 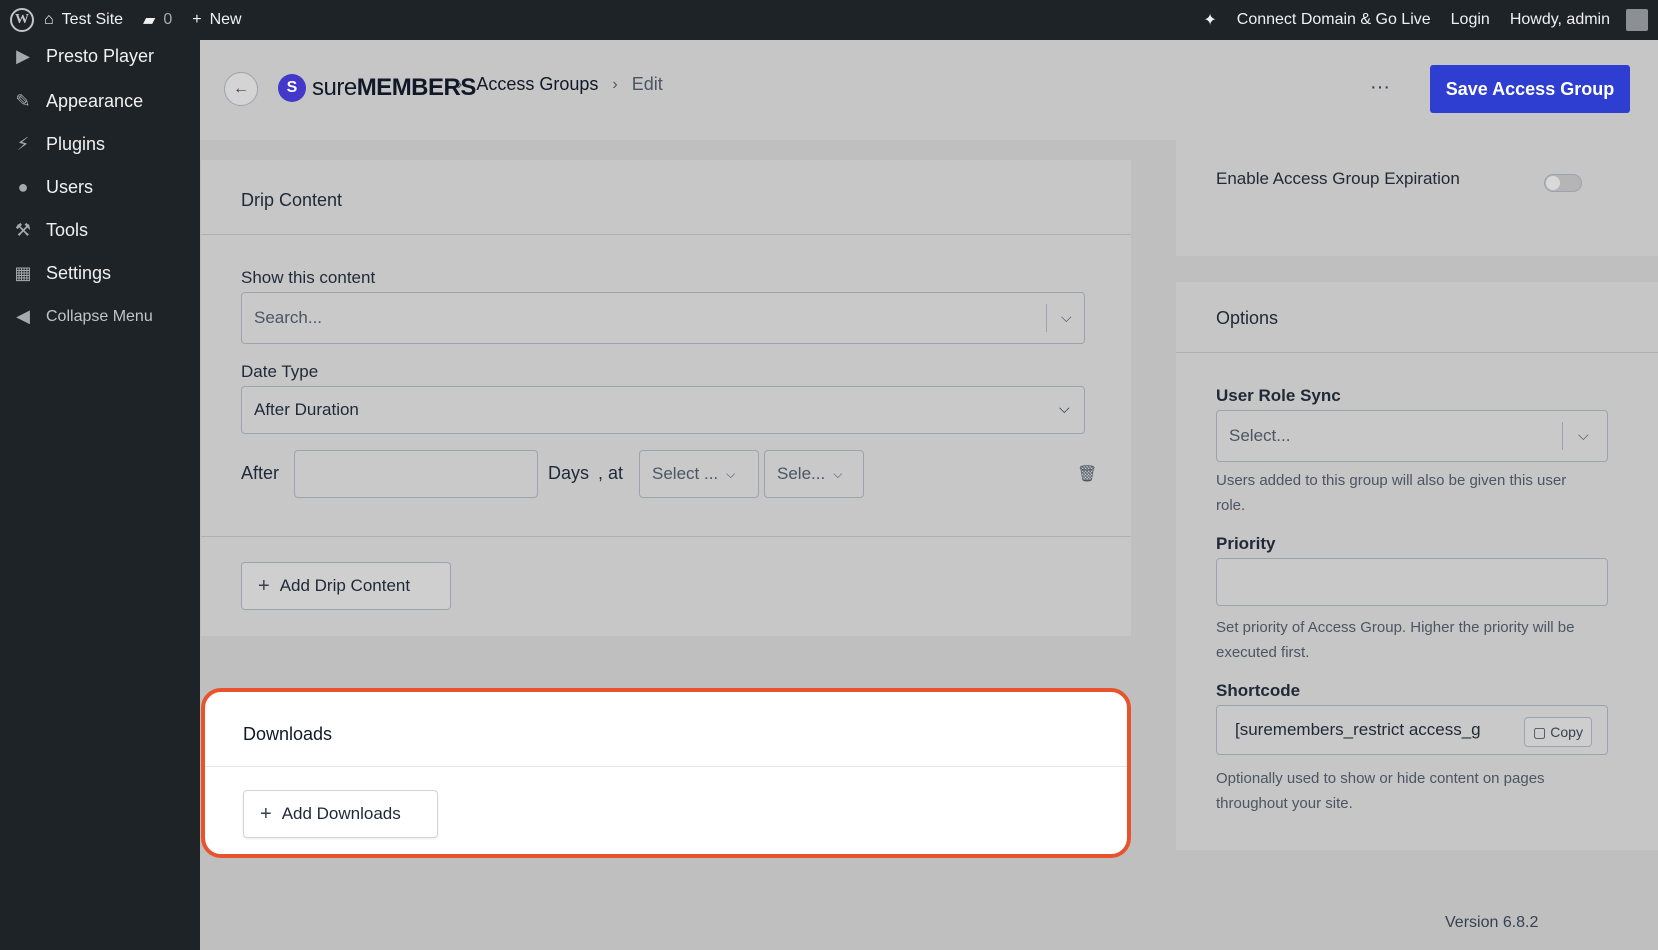 What do you see at coordinates (100, 101) in the screenshot?
I see `sidebar-item-appearance: ✎ Appearance` at bounding box center [100, 101].